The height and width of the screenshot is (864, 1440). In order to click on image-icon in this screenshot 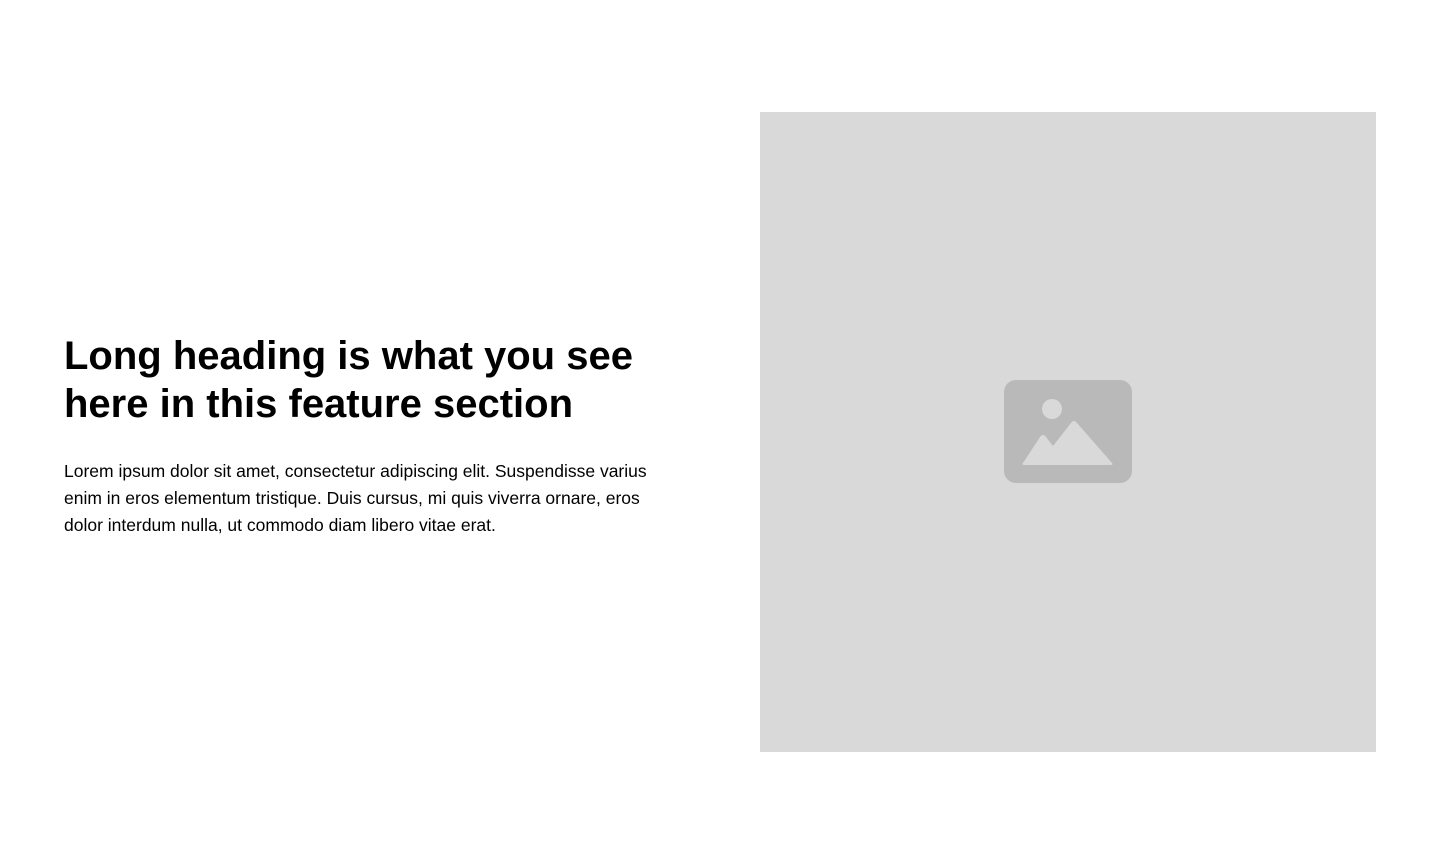, I will do `click(1068, 431)`.